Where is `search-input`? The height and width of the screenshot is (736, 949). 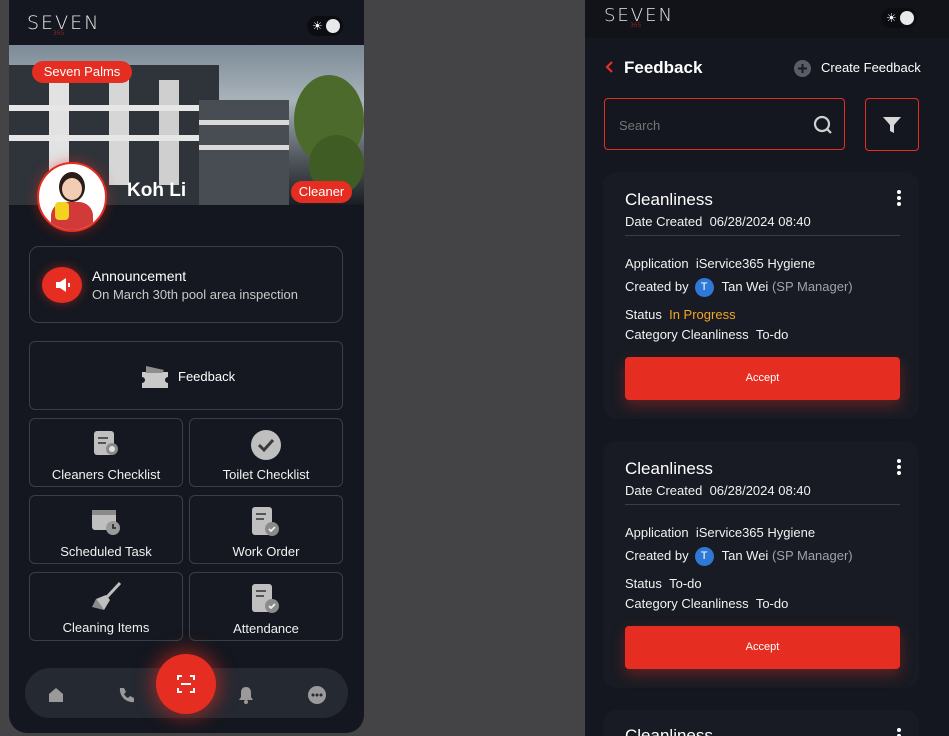 search-input is located at coordinates (709, 125).